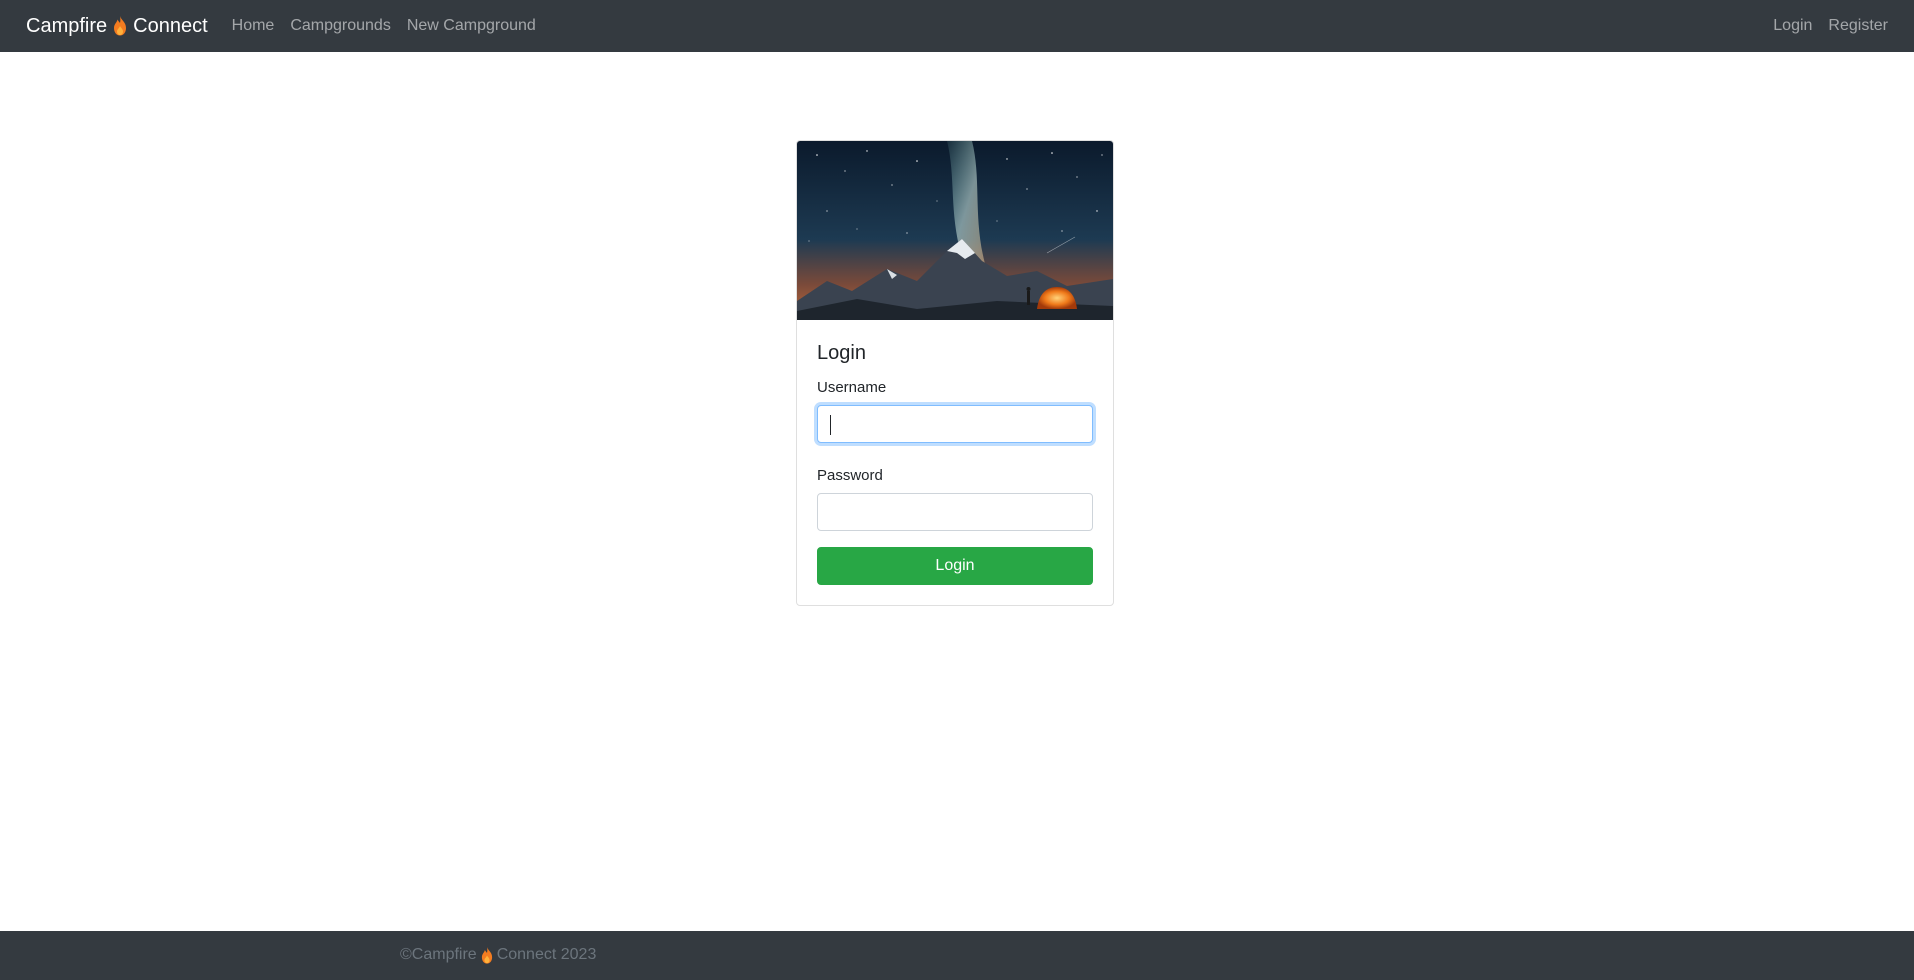  I want to click on nav-link-login: Login, so click(1792, 26).